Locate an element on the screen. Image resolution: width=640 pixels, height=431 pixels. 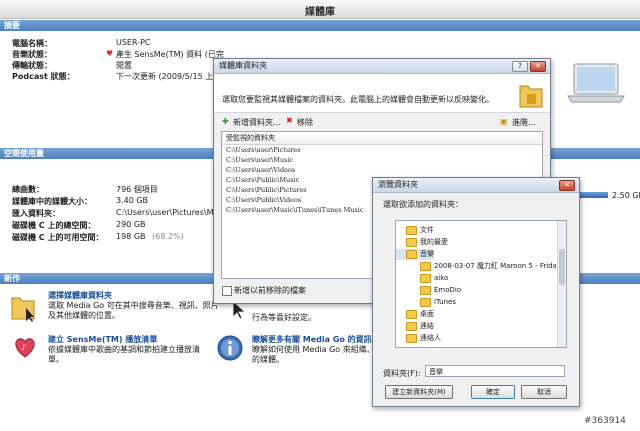
tree-item: aiko is located at coordinates (422, 278).